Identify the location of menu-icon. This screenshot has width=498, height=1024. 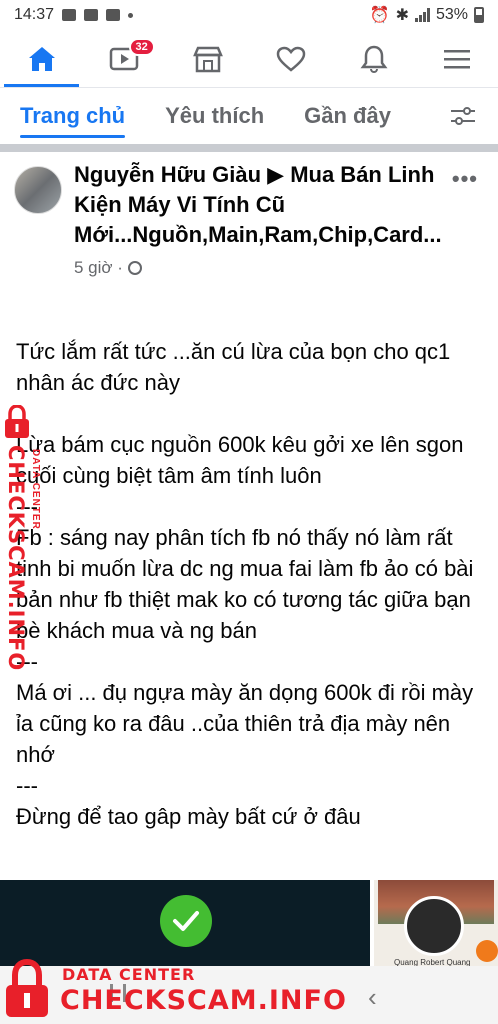
(456, 58).